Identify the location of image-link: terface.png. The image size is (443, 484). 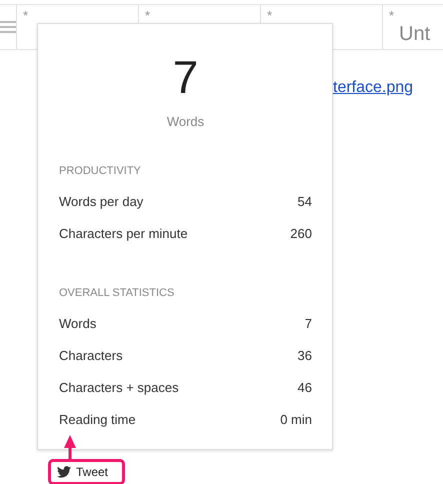
(373, 87).